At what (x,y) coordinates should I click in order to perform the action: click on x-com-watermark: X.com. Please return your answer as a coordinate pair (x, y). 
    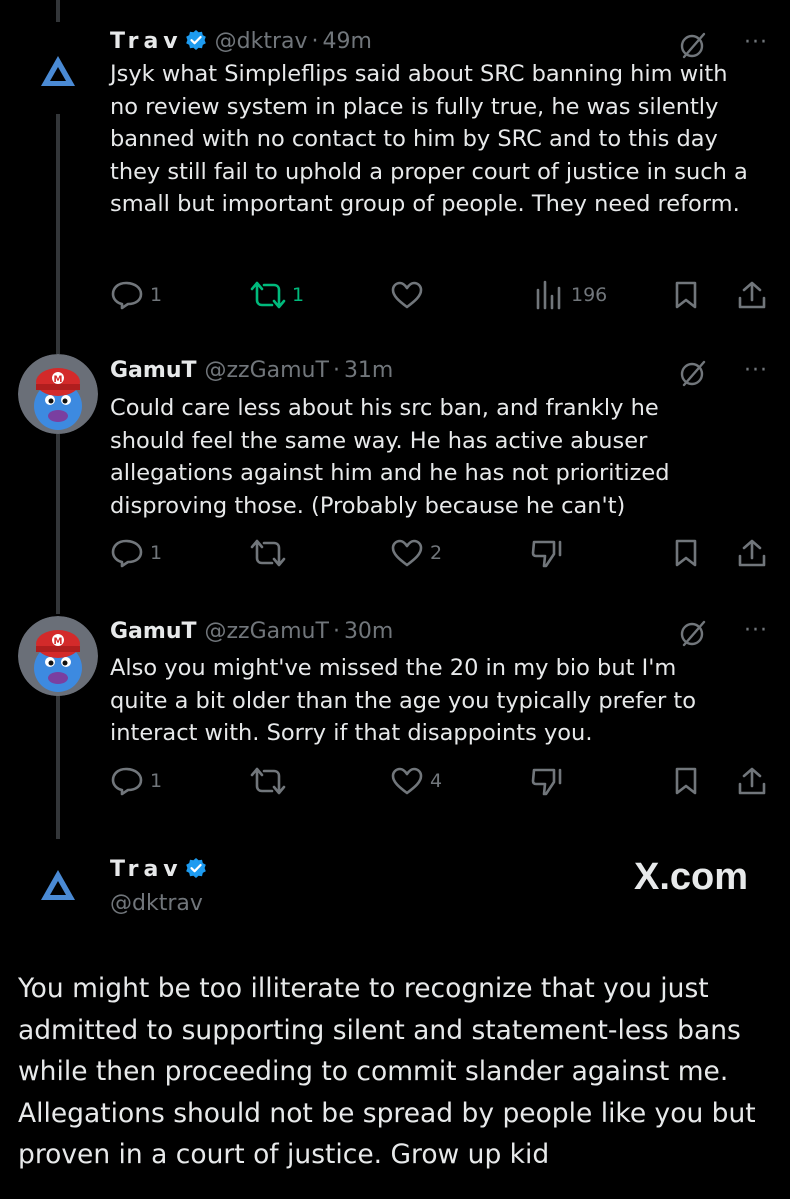
    Looking at the image, I should click on (691, 877).